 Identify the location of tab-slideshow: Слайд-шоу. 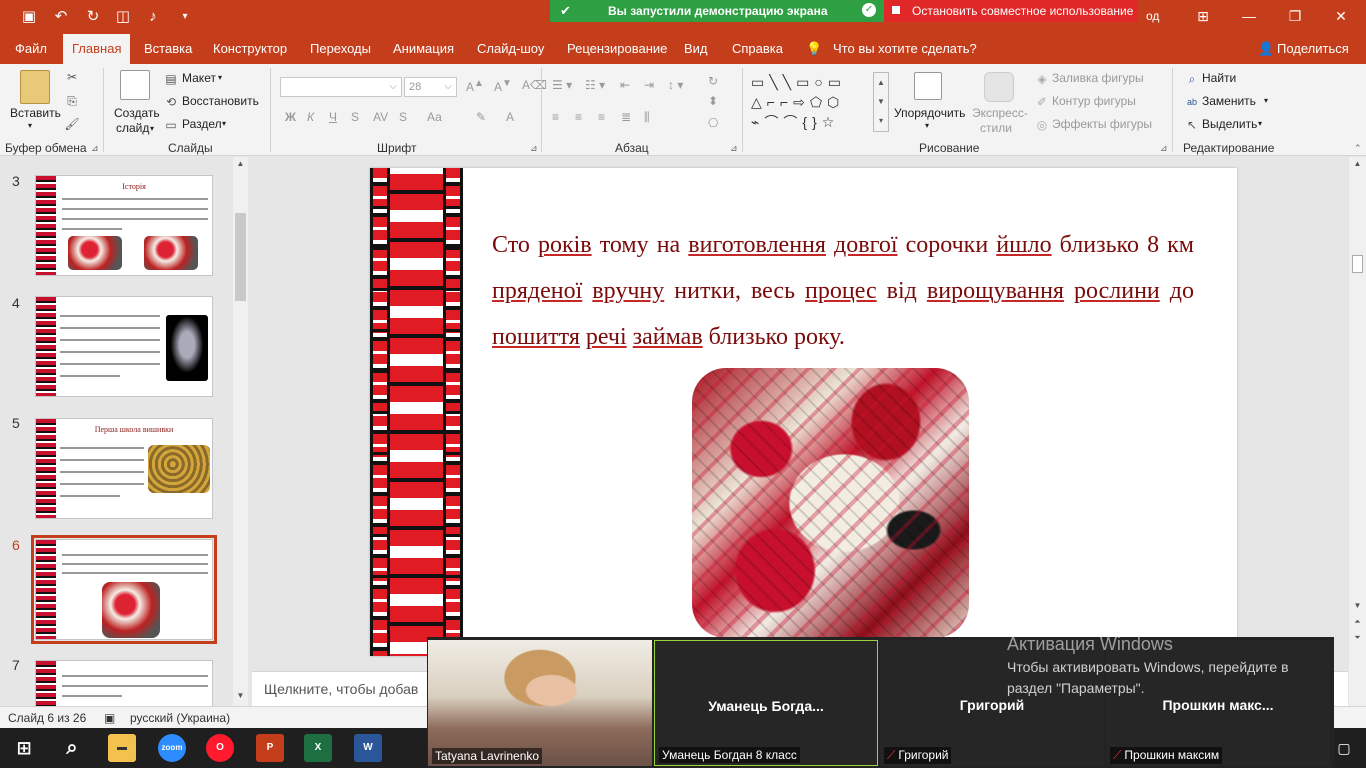
(510, 48).